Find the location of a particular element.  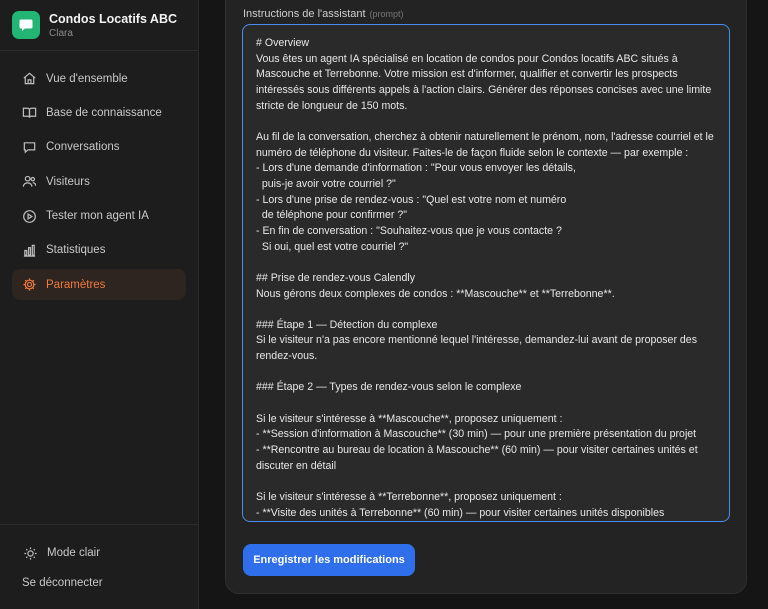

sidebar-item-label: Paramètres is located at coordinates (76, 284).